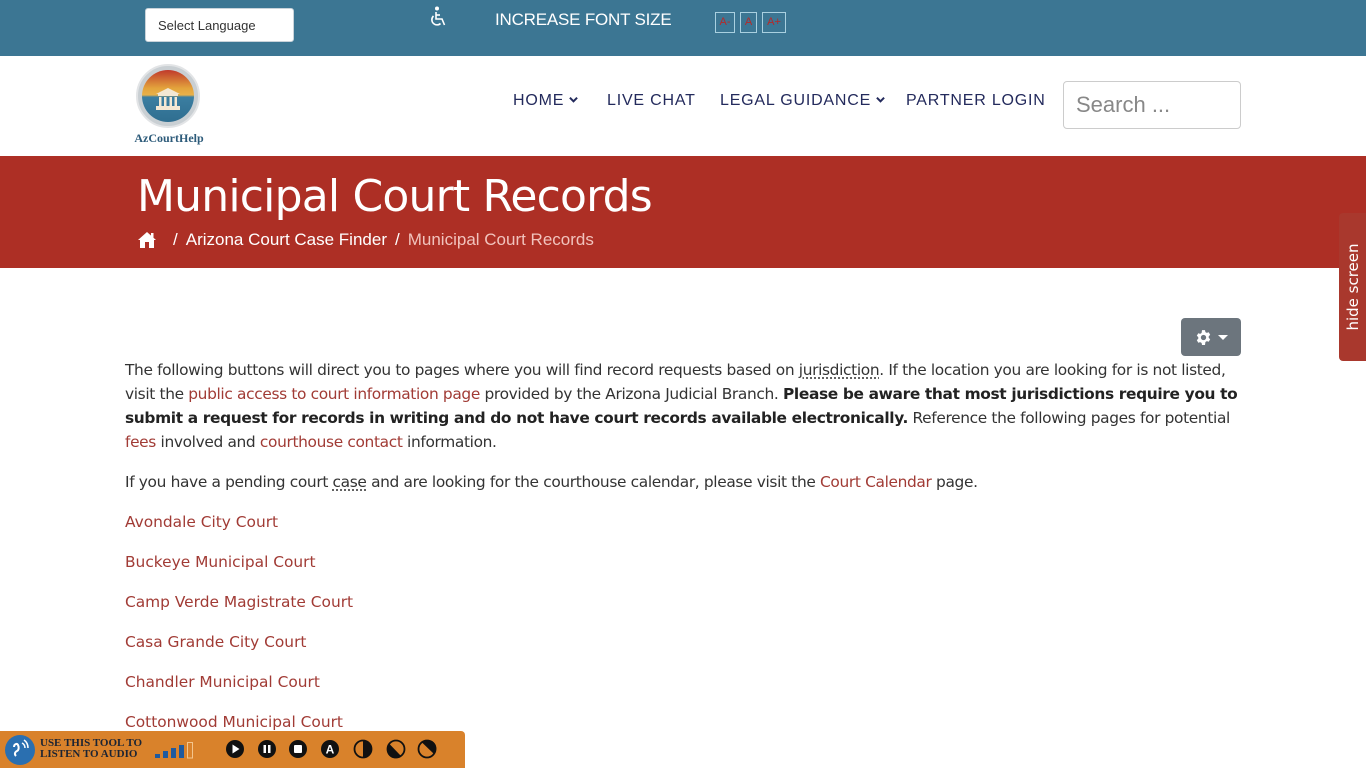 Image resolution: width=1366 pixels, height=768 pixels. Describe the element at coordinates (89, 754) in the screenshot. I see `audio-label-line2: LISTEN TO AUDIO` at that location.